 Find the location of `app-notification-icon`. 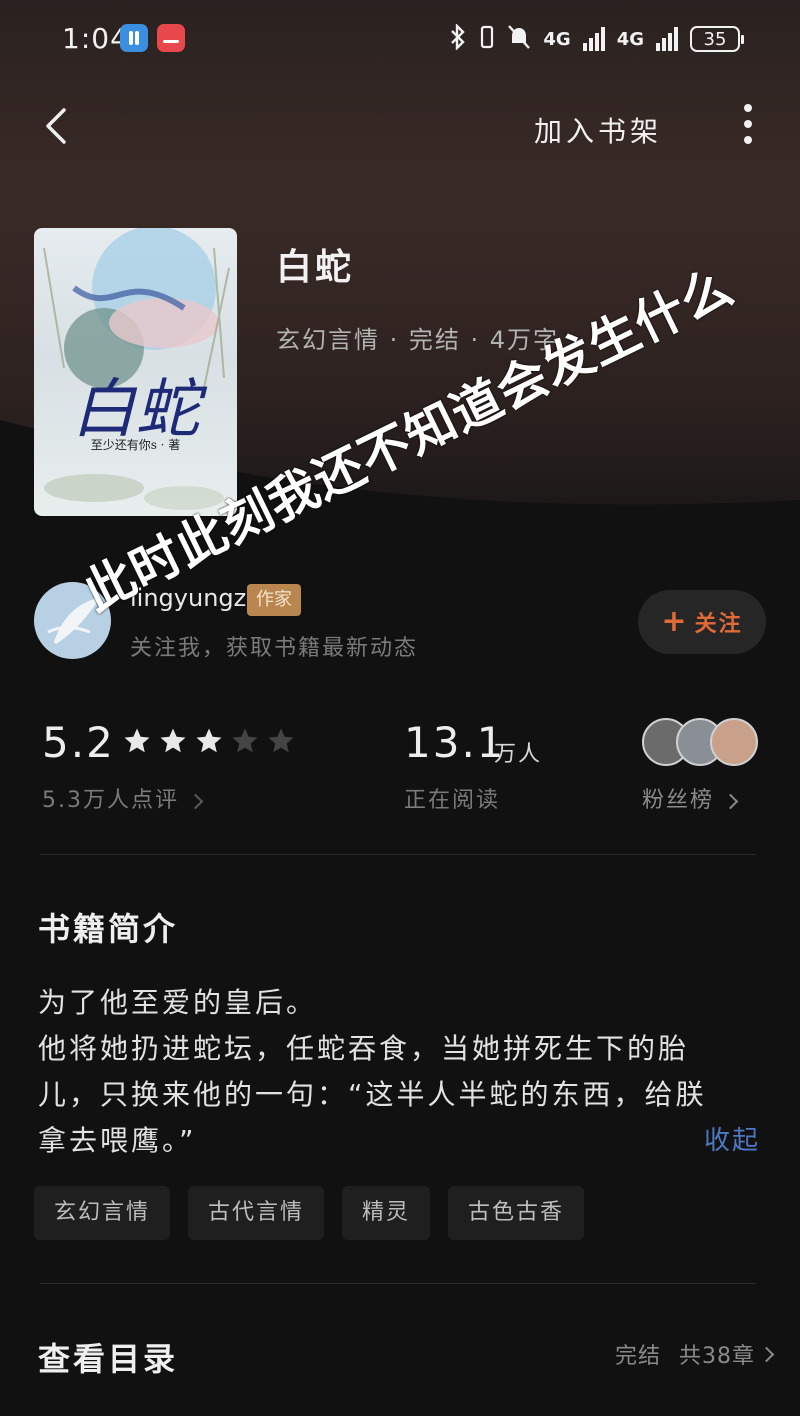

app-notification-icon is located at coordinates (134, 38).